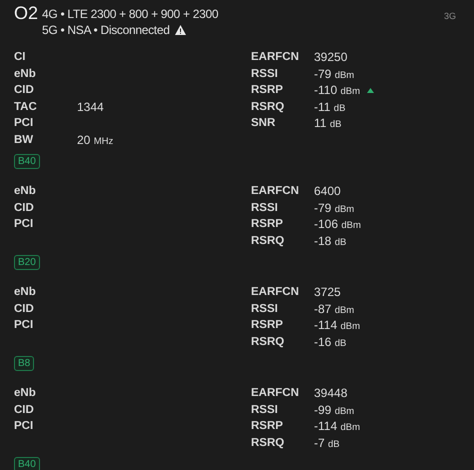 This screenshot has height=470, width=474. What do you see at coordinates (130, 14) in the screenshot?
I see `network-info: 4G • LTE 2300 + 800 + 900 + 2300` at bounding box center [130, 14].